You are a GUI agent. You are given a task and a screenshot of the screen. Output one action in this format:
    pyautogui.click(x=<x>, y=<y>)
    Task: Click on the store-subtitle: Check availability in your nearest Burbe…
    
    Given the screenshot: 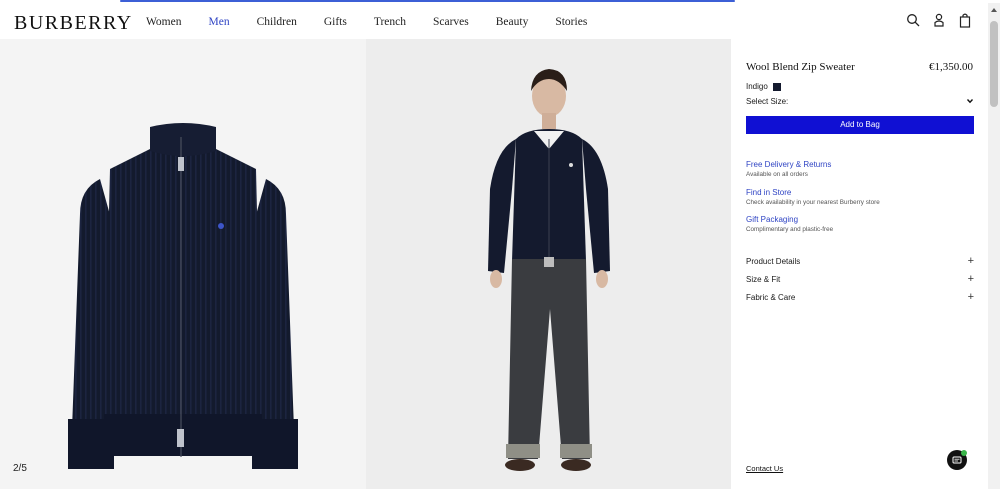 What is the action you would take?
    pyautogui.click(x=813, y=202)
    